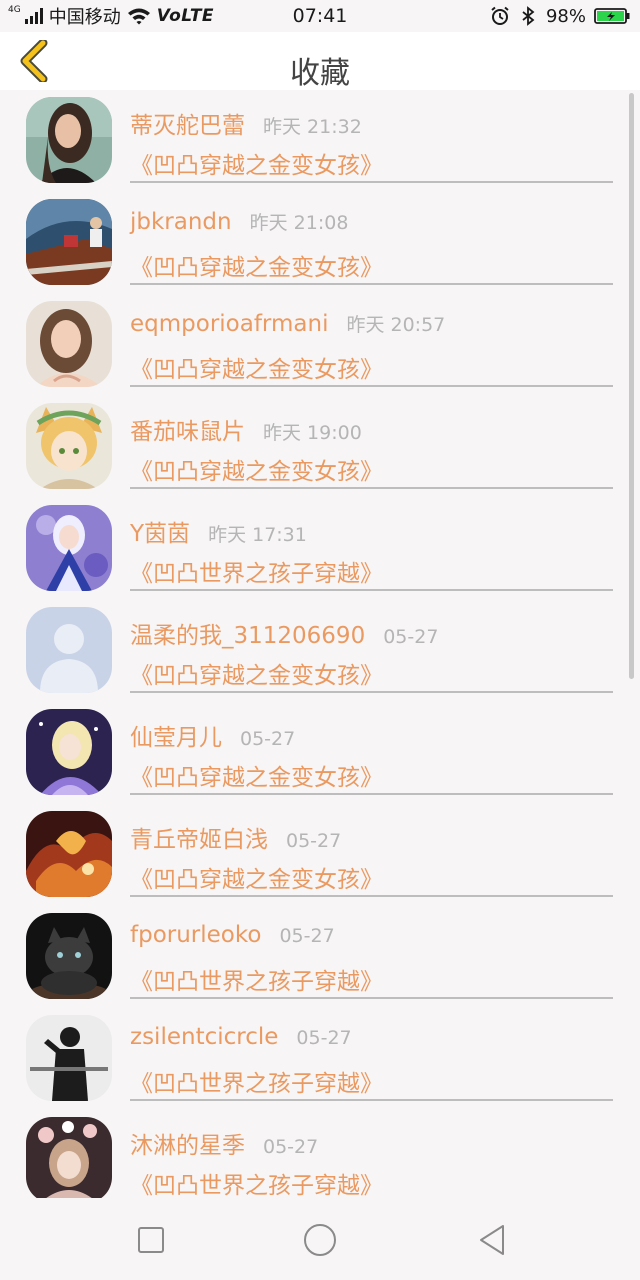 This screenshot has width=640, height=1280. I want to click on timestamp: 昨天 20:57, so click(396, 325).